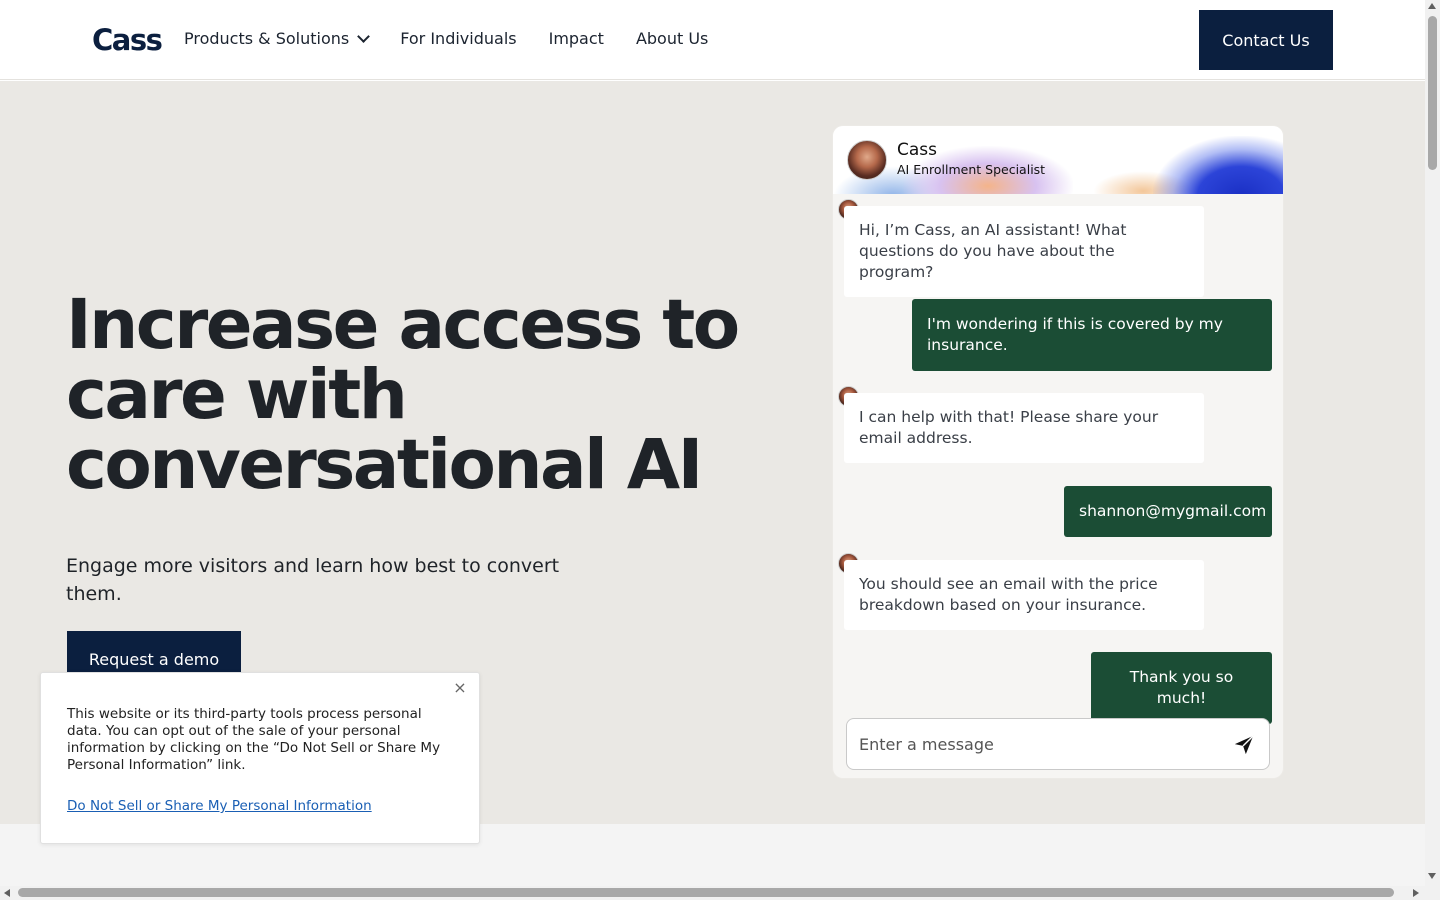 The height and width of the screenshot is (900, 1440). I want to click on nav-item-products-solutions: Products & Solutions, so click(277, 38).